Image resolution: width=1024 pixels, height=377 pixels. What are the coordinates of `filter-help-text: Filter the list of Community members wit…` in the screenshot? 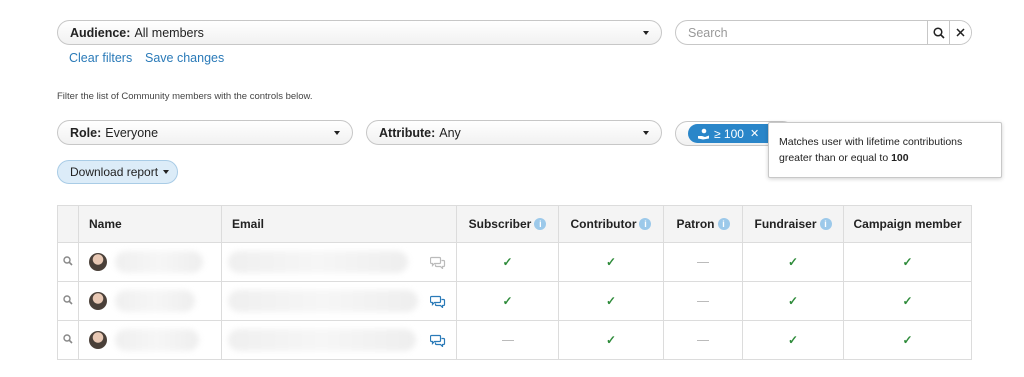 It's located at (185, 96).